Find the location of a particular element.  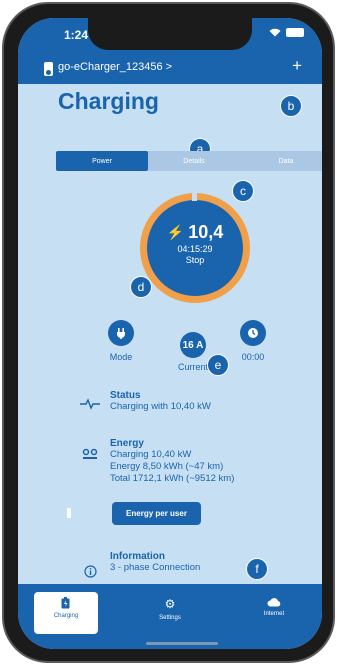

mode-label: Mode is located at coordinates (121, 357).